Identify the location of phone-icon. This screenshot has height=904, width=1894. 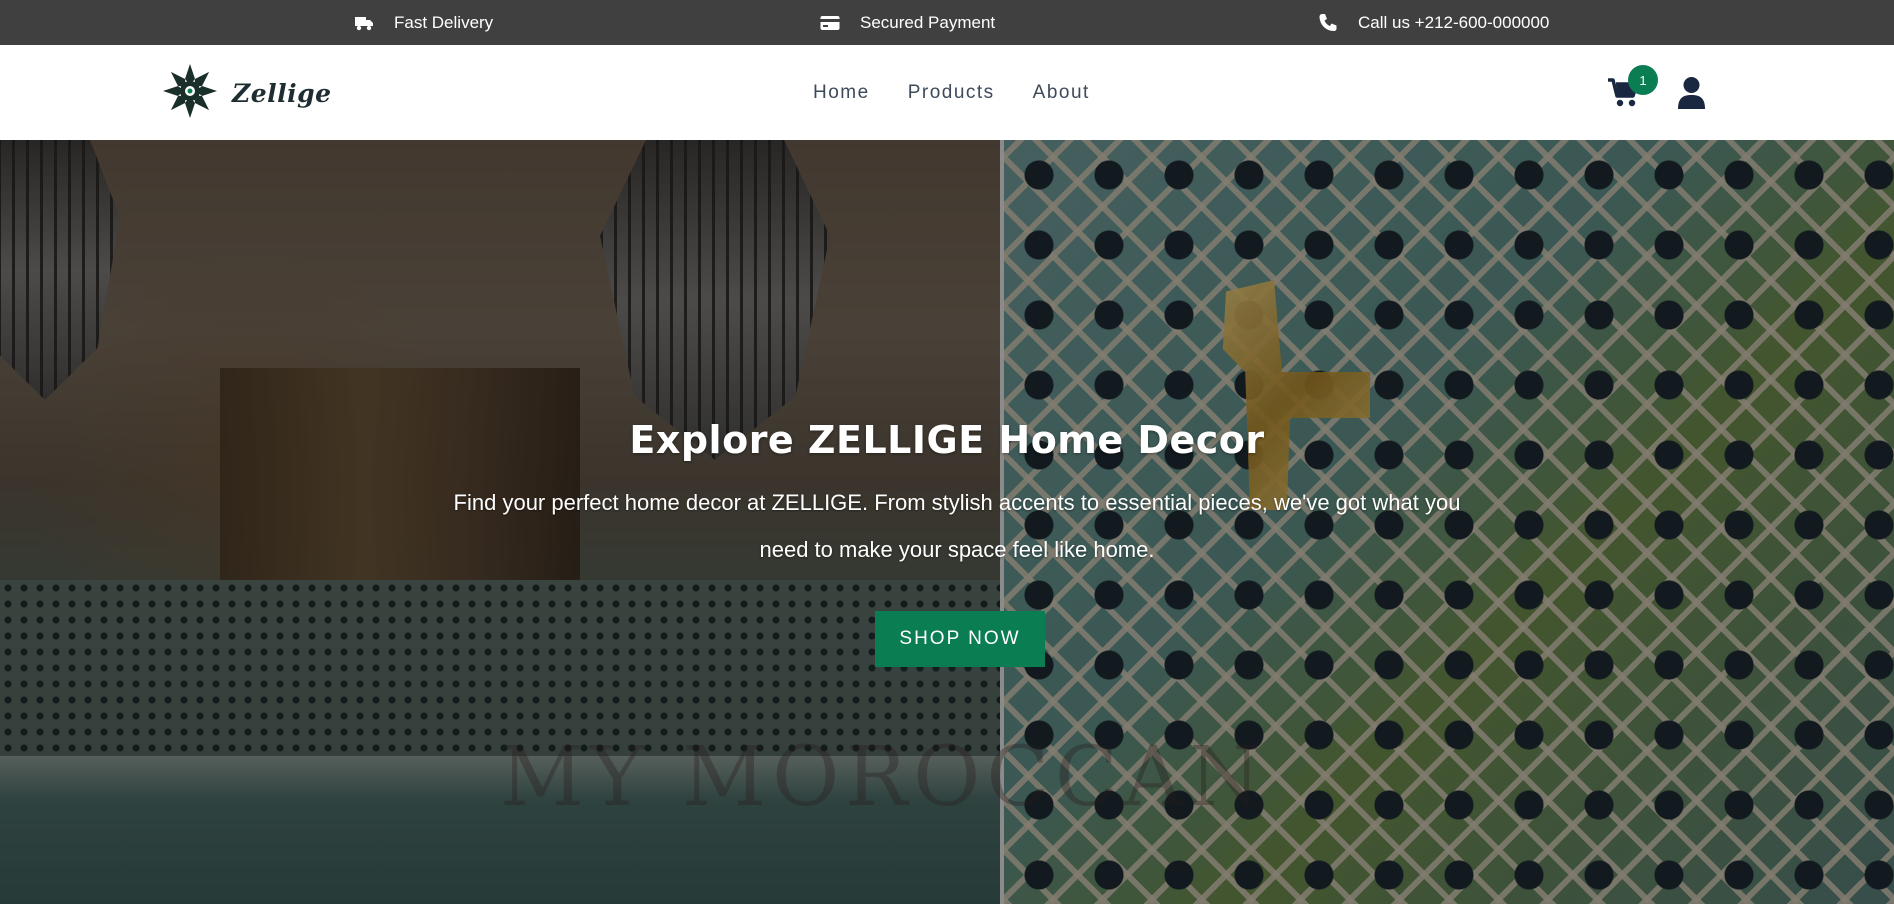
(1328, 23).